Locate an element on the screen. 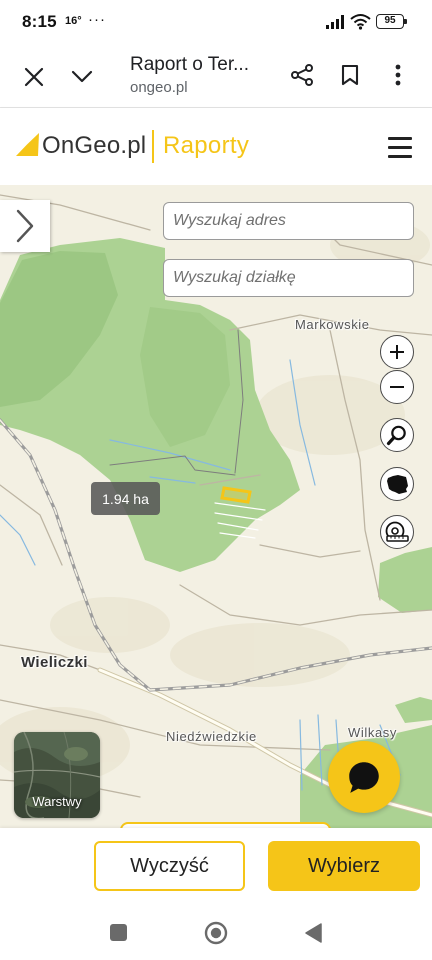 Image resolution: width=432 pixels, height=960 pixels. search-address-input is located at coordinates (288, 221).